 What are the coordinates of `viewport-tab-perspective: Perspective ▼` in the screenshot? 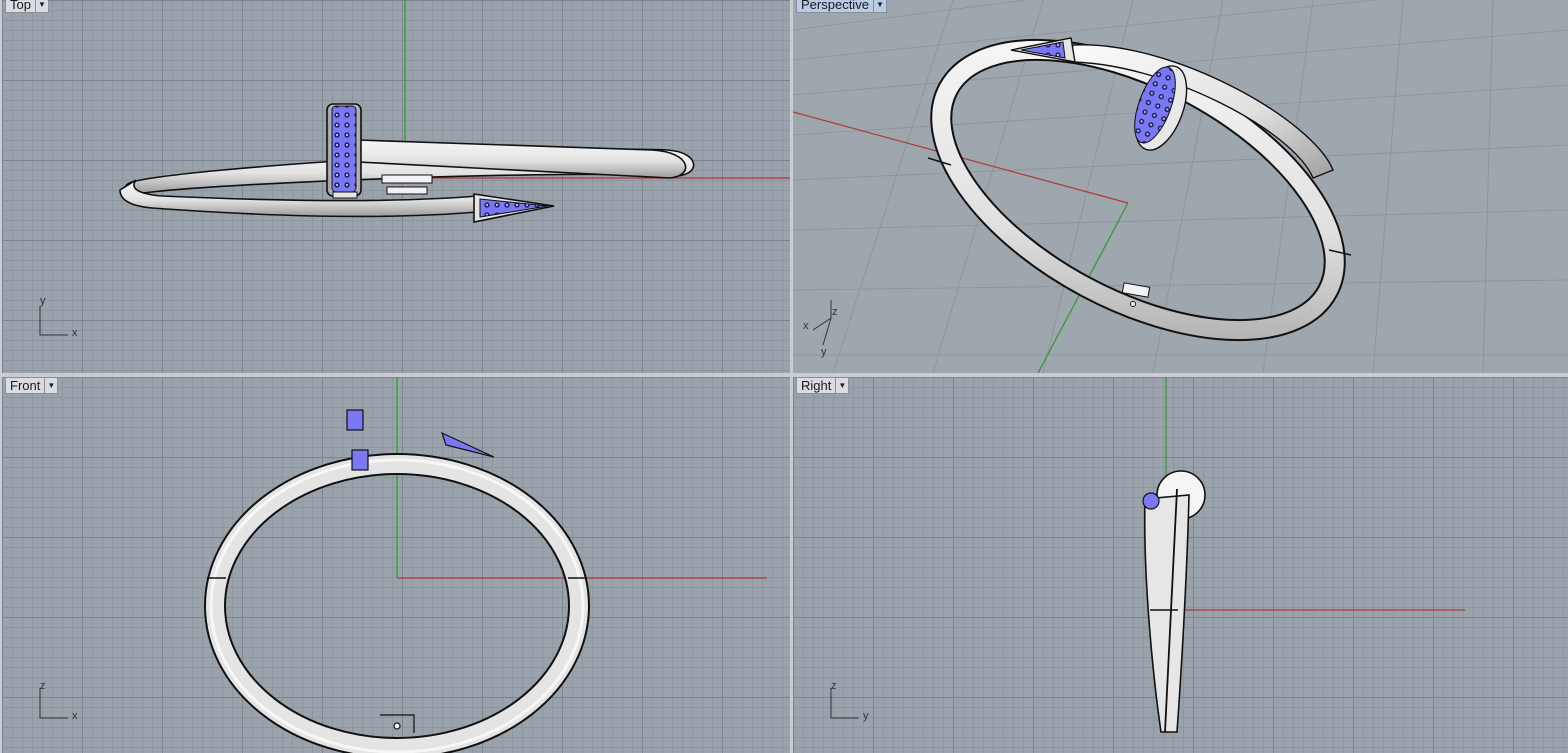 It's located at (841, 6).